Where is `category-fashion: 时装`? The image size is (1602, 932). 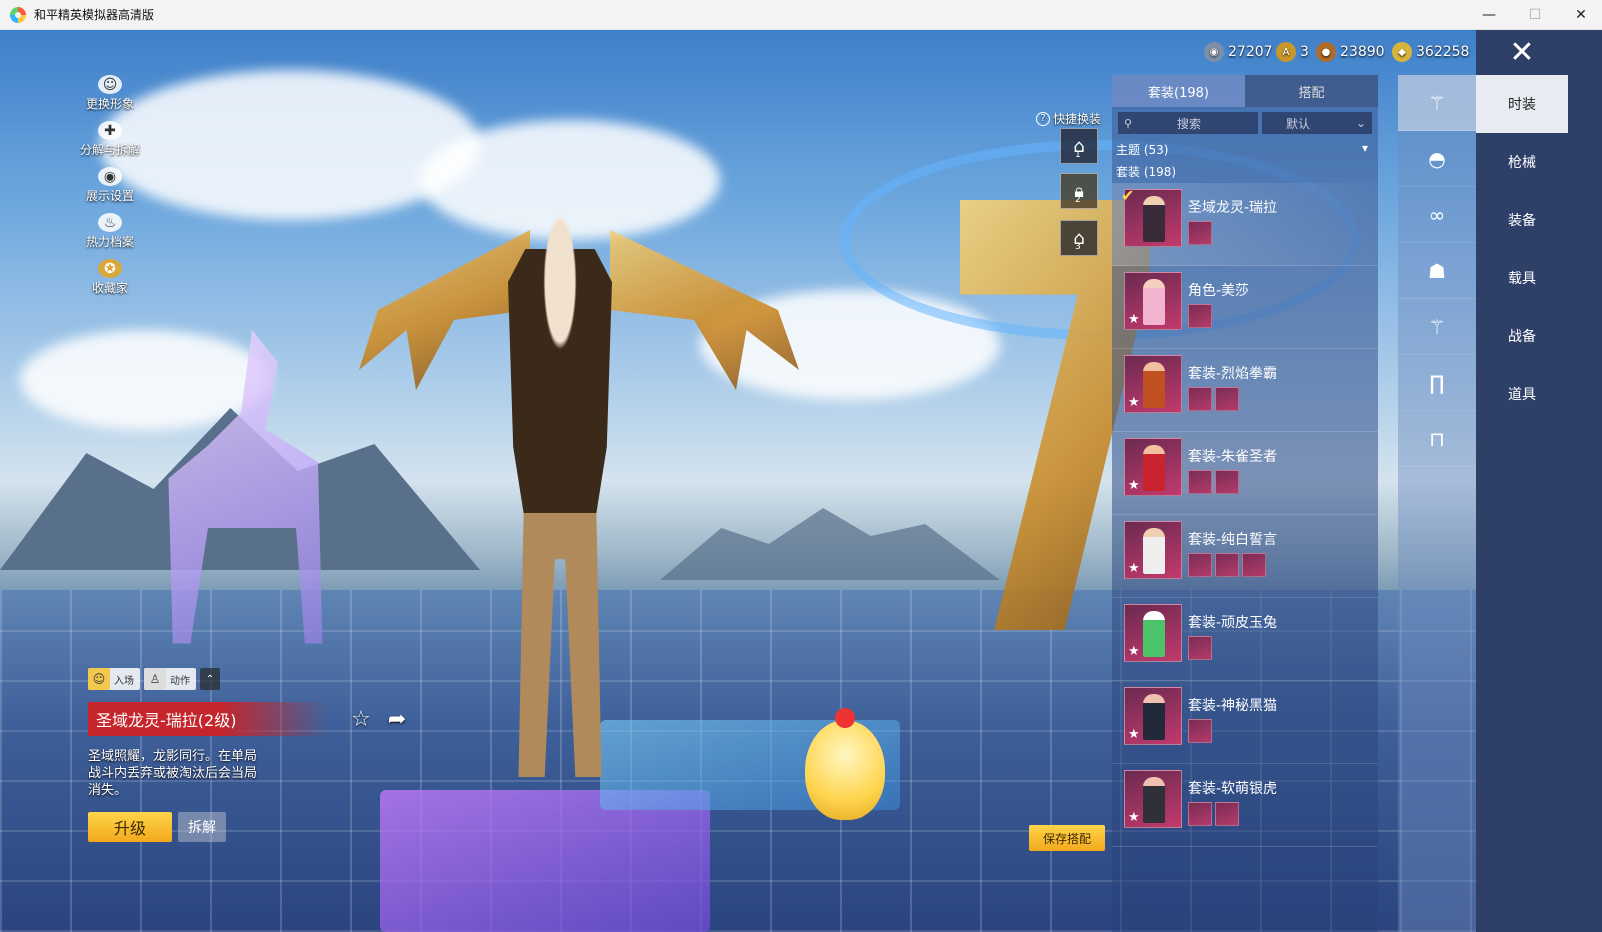 category-fashion: 时装 is located at coordinates (1522, 104).